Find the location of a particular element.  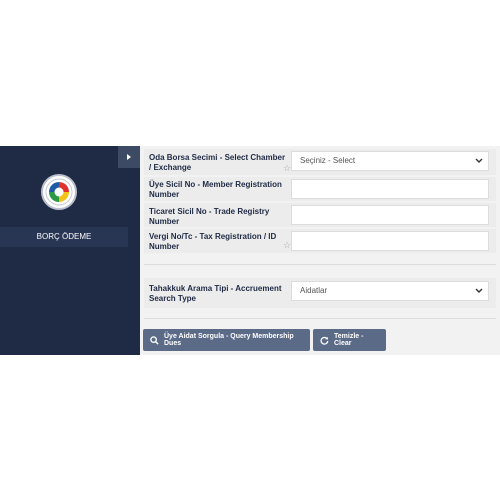

trade-registry-row: Ticaret Sicil No - Trade Registry Number is located at coordinates (320, 215).